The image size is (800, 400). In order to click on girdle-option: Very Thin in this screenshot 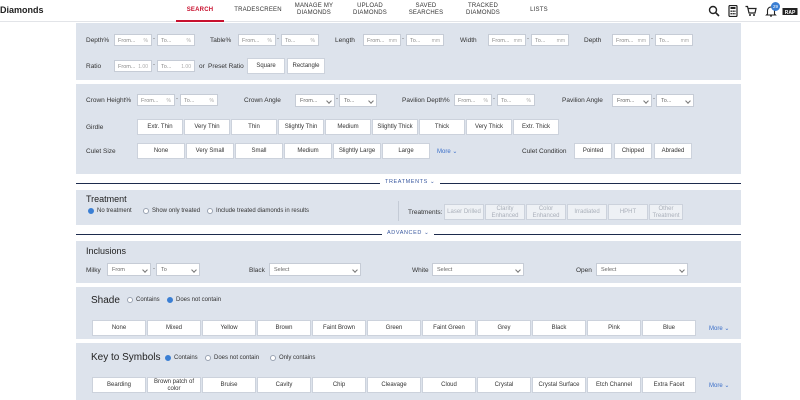, I will do `click(207, 127)`.